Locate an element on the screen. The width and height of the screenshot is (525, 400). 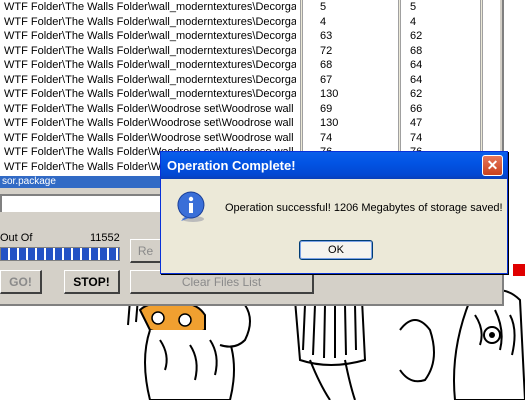
dialog-title-bar: Operation Complete! ✕ is located at coordinates (334, 165).